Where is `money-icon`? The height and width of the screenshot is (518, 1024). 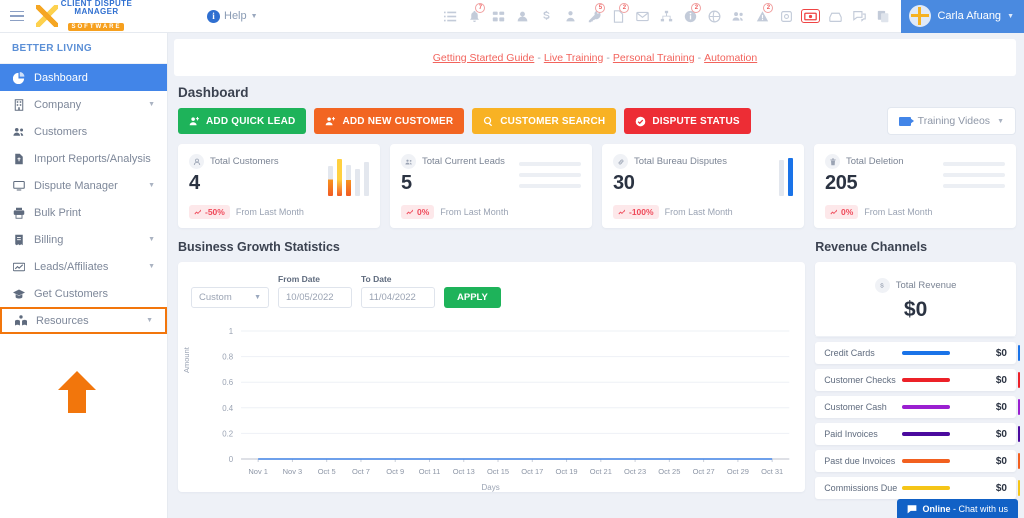
money-icon is located at coordinates (811, 16).